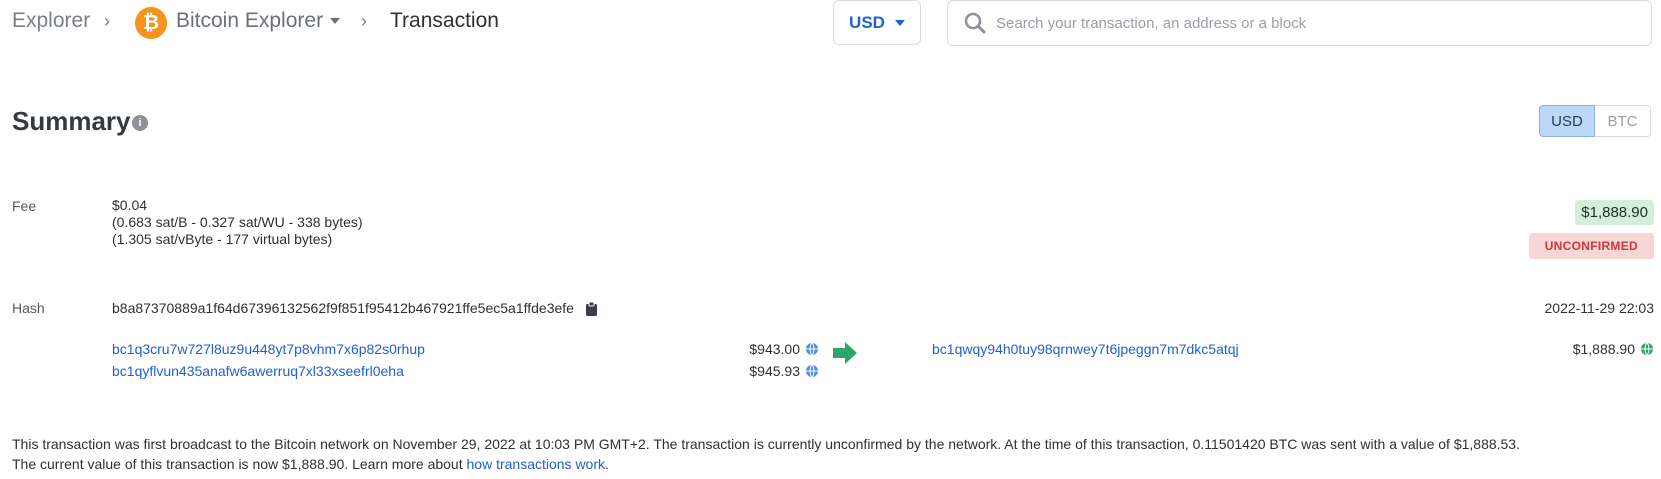  Describe the element at coordinates (867, 22) in the screenshot. I see `currency-select-value: USD` at that location.